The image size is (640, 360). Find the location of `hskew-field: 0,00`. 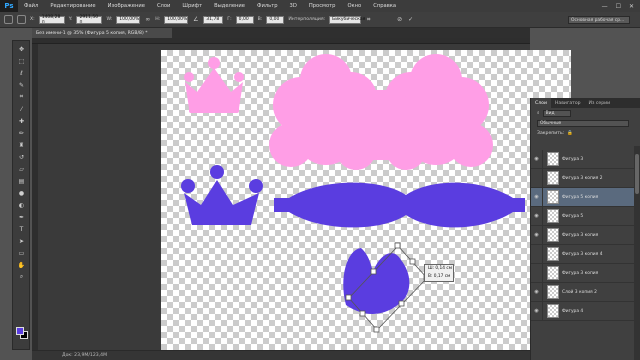

hskew-field: 0,00 is located at coordinates (244, 19).